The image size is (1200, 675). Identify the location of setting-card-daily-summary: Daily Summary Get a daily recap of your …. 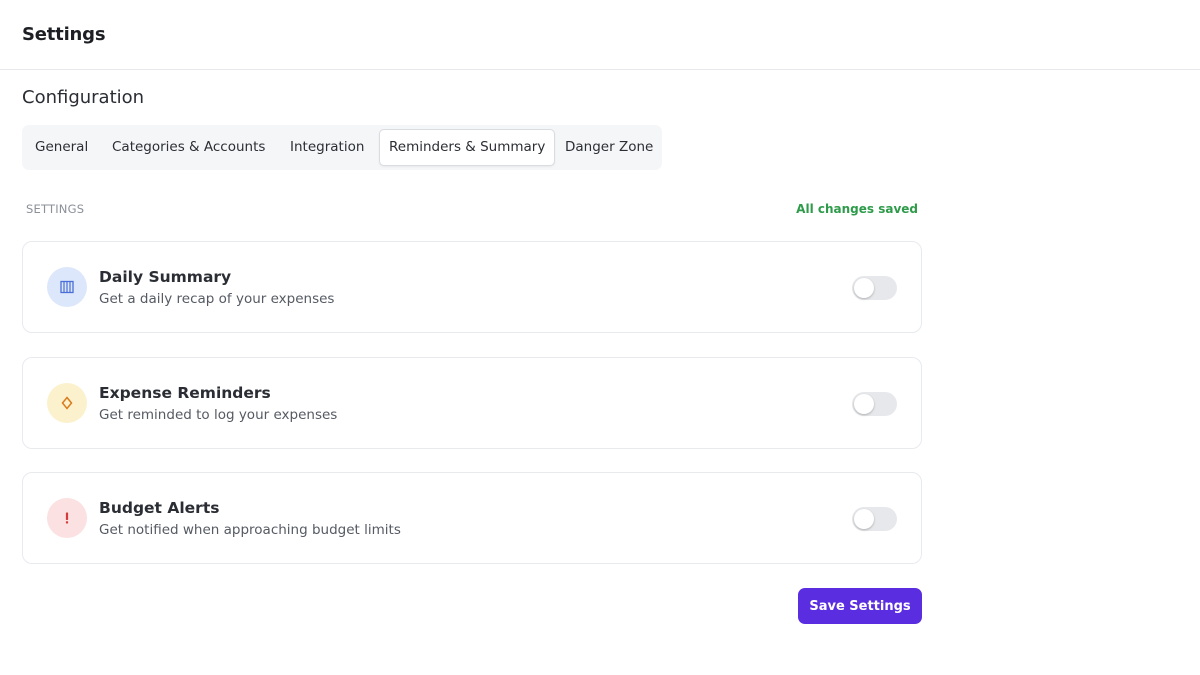
(472, 287).